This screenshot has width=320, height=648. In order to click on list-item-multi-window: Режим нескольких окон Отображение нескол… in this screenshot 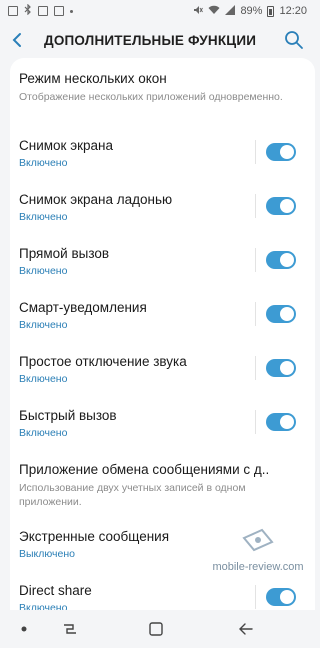, I will do `click(157, 87)`.